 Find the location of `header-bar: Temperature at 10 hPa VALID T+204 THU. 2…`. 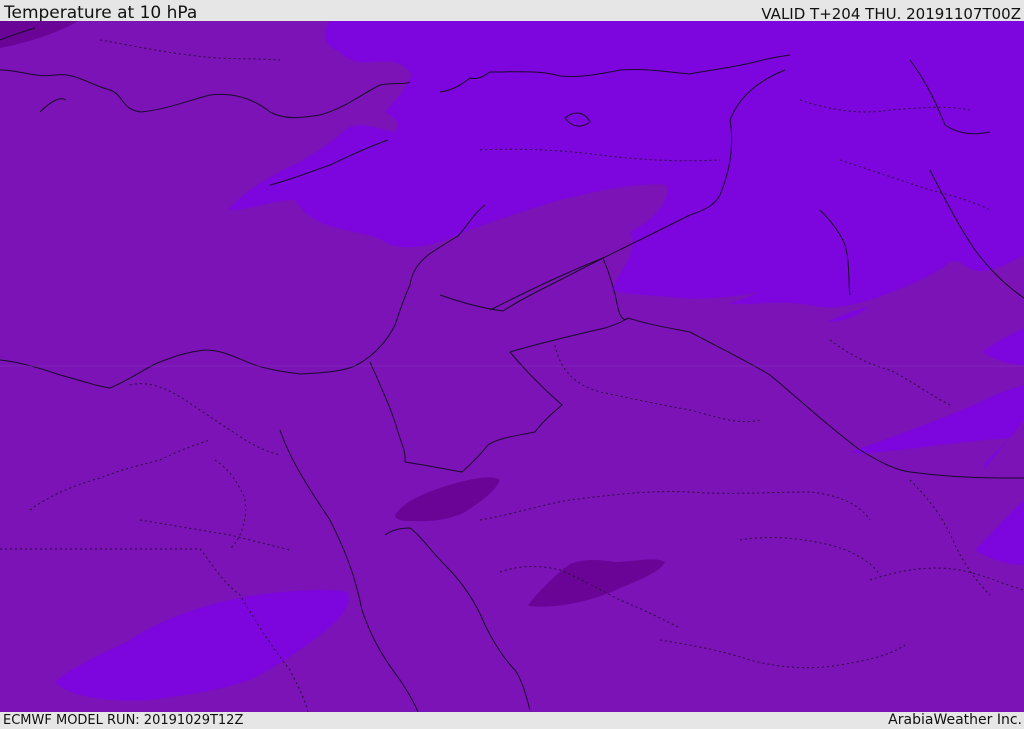

header-bar: Temperature at 10 hPa VALID T+204 THU. 2… is located at coordinates (512, 11).